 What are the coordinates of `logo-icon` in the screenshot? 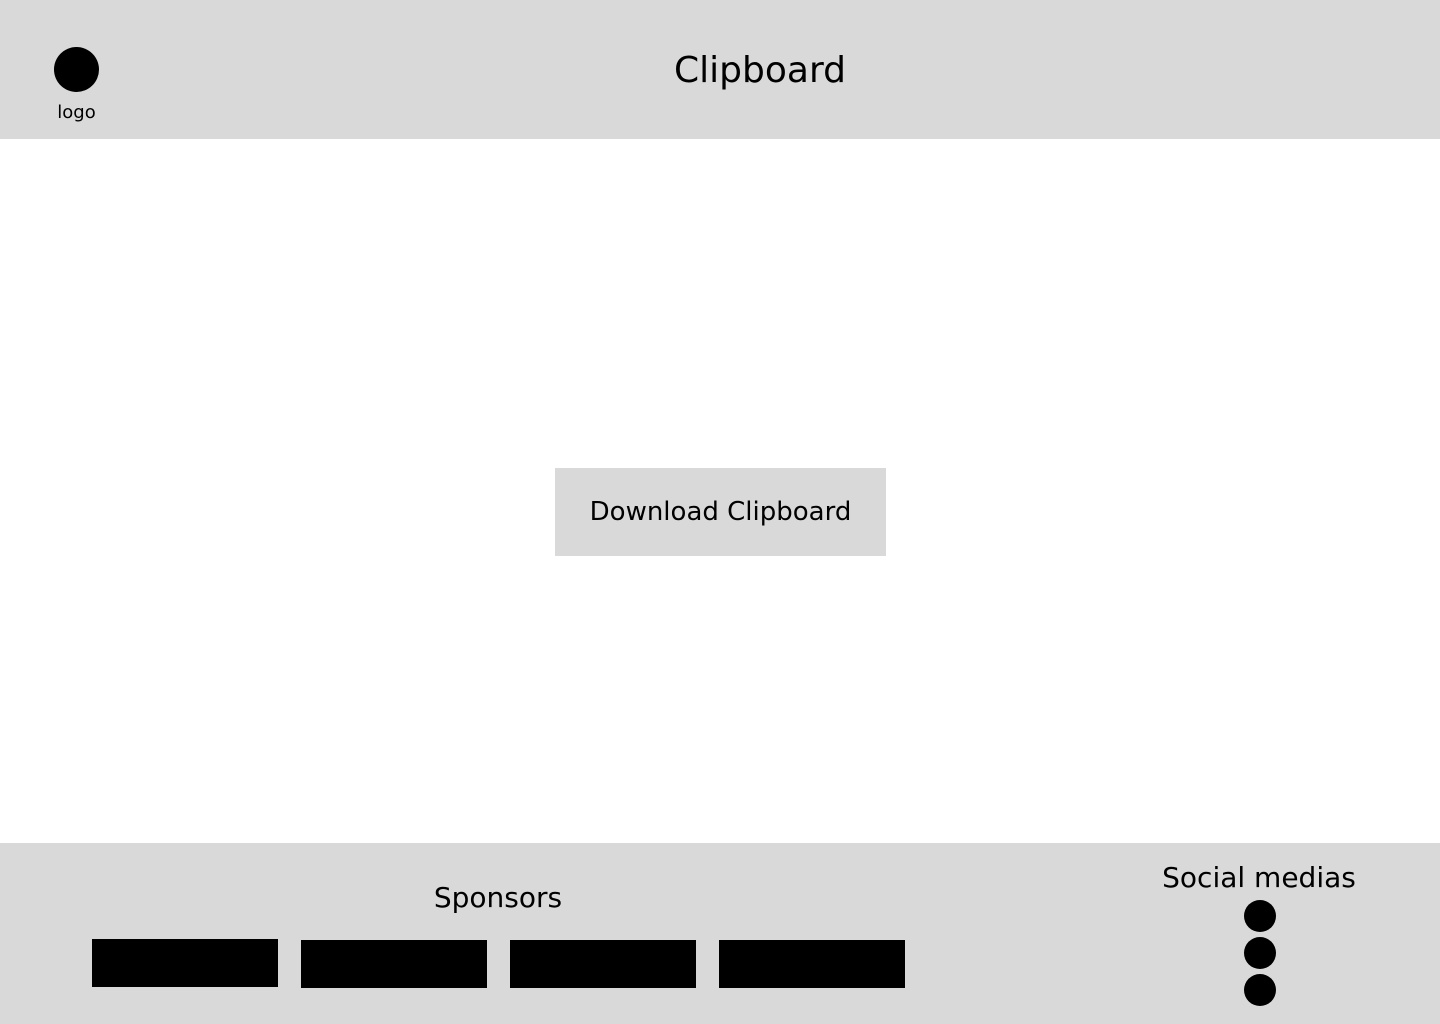 It's located at (76, 69).